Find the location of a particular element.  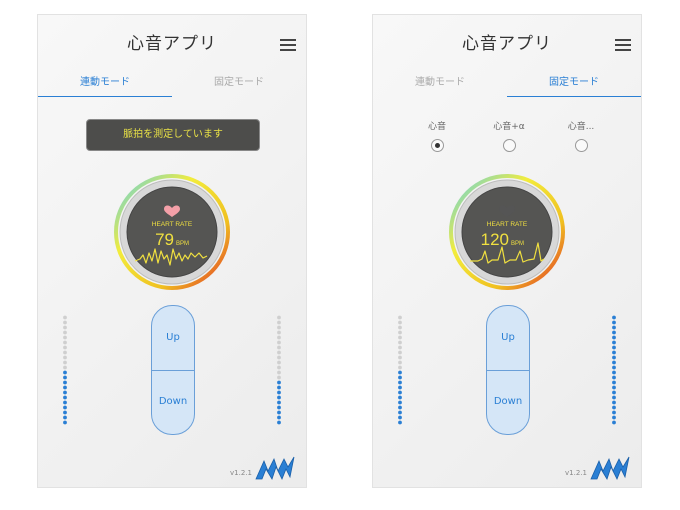

bpm-value: 120 is located at coordinates (495, 239).